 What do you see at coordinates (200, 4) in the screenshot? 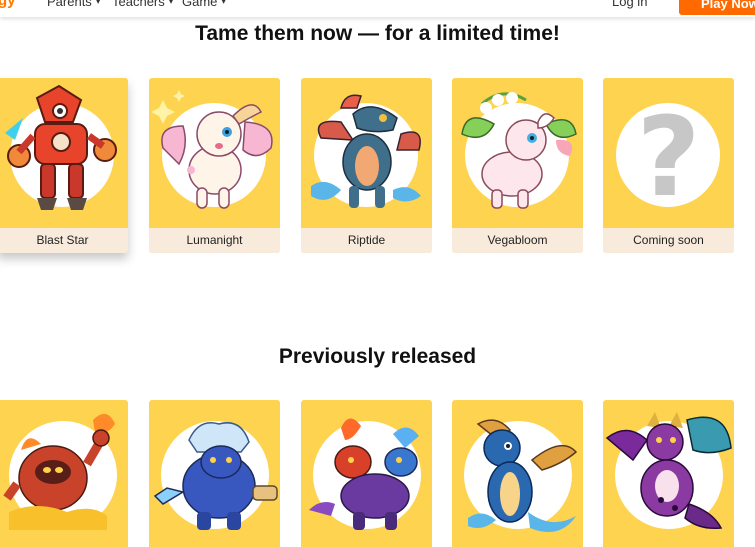
I see `nav-game-label: Game` at bounding box center [200, 4].